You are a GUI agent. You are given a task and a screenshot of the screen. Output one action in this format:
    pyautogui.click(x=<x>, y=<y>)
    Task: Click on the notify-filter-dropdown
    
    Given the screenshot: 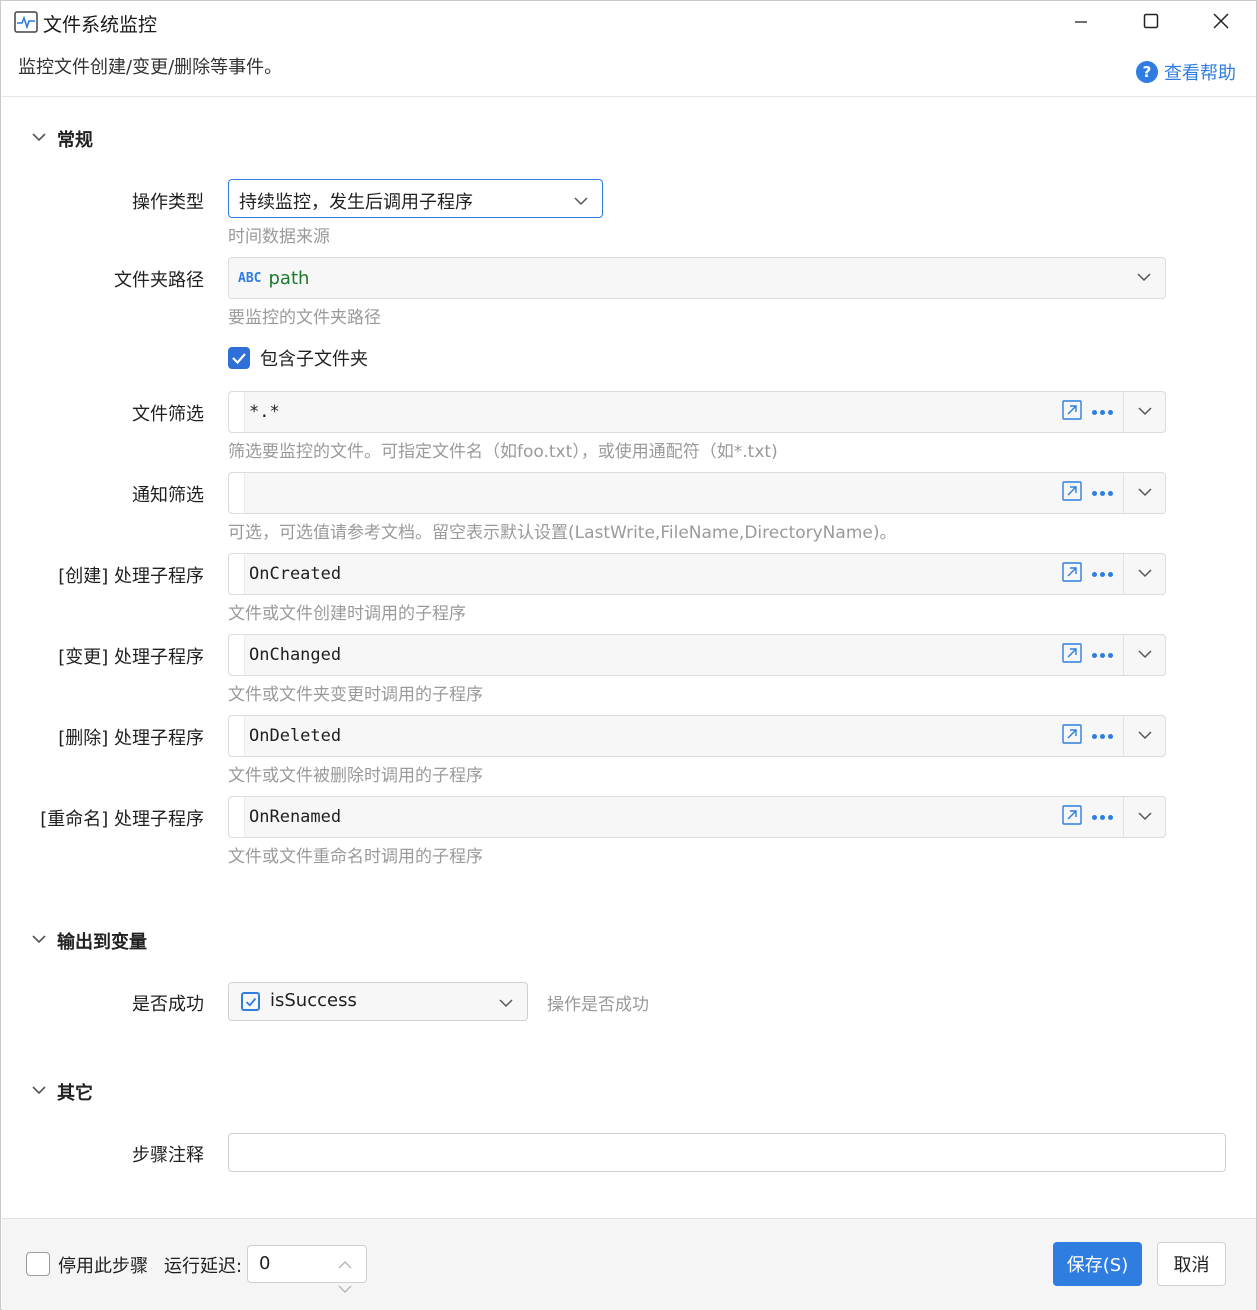 What is the action you would take?
    pyautogui.click(x=1144, y=493)
    